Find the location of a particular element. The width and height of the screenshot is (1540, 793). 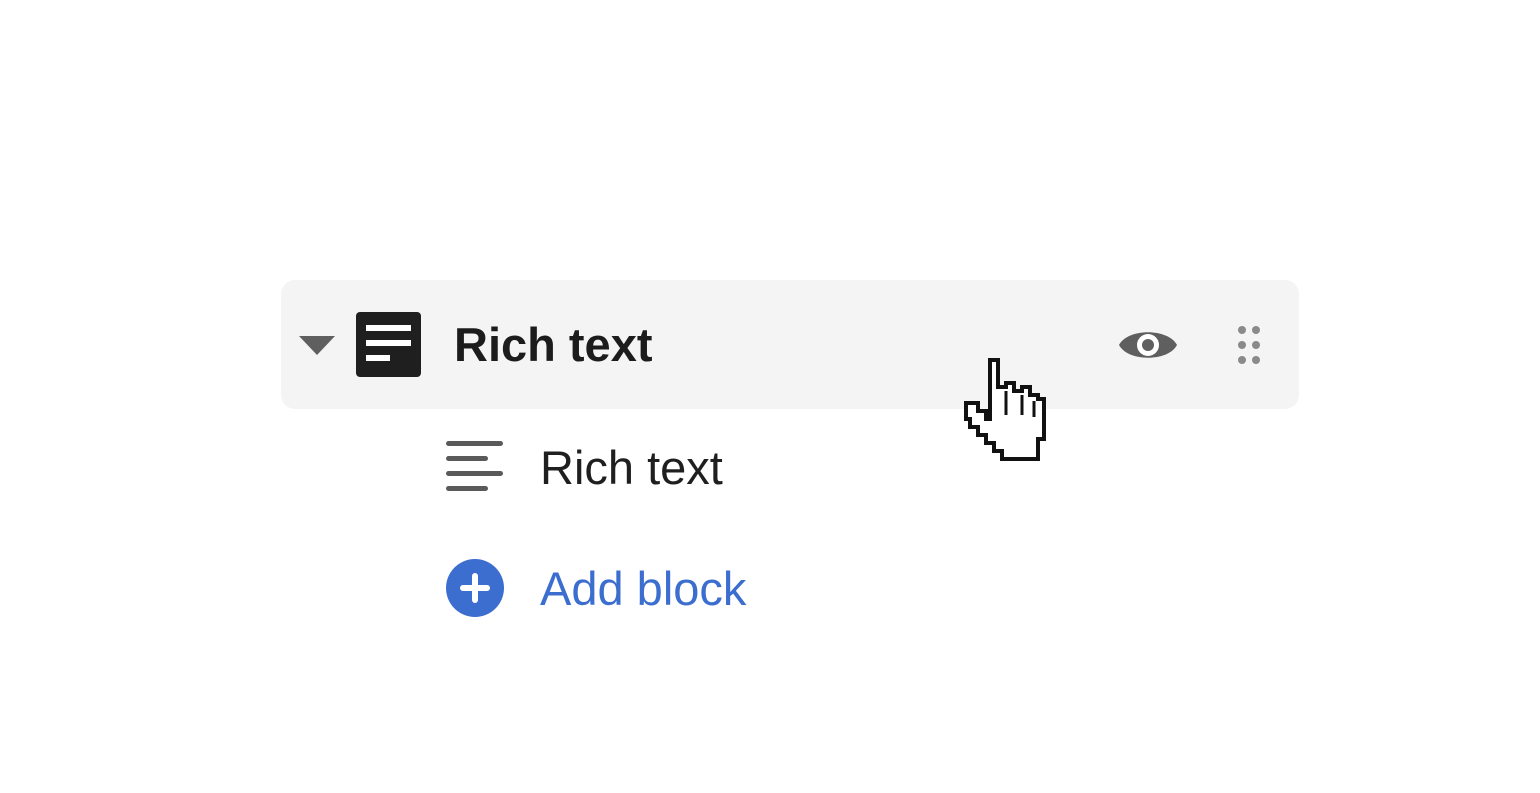

caret-down-icon is located at coordinates (317, 345).